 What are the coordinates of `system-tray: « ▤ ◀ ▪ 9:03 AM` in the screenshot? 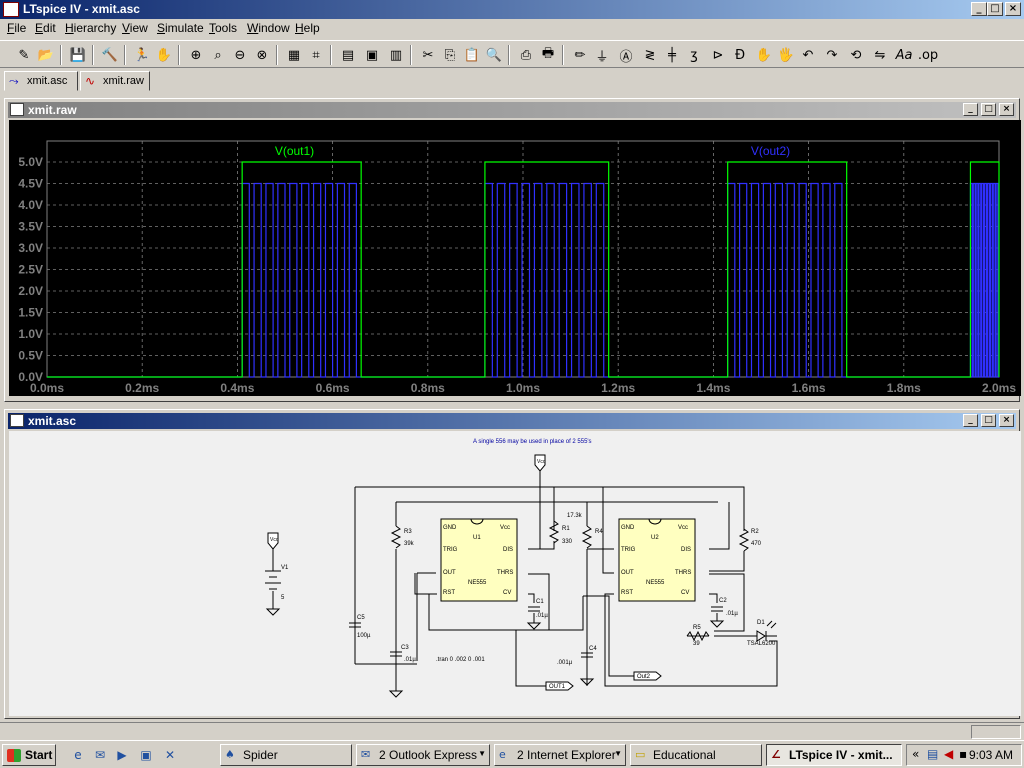 It's located at (964, 755).